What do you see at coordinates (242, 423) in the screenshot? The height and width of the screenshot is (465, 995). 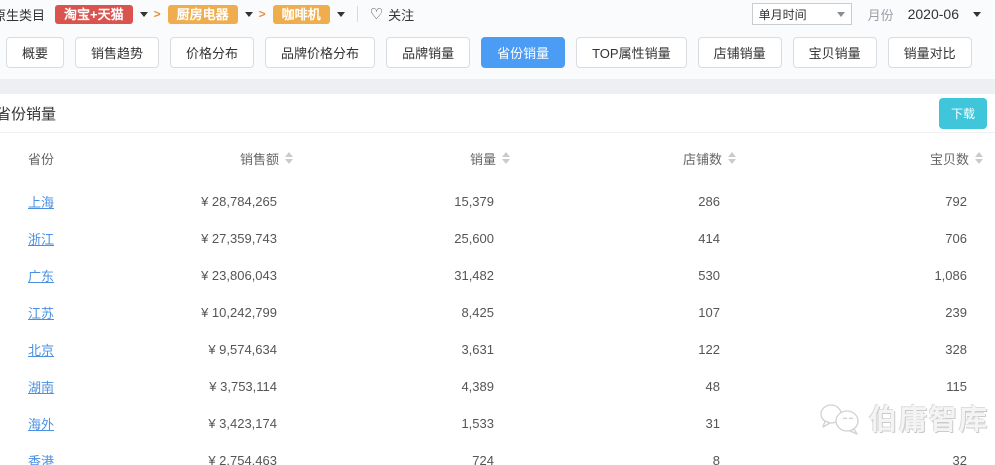 I see `sales-amount-value: ¥ 3,423,174` at bounding box center [242, 423].